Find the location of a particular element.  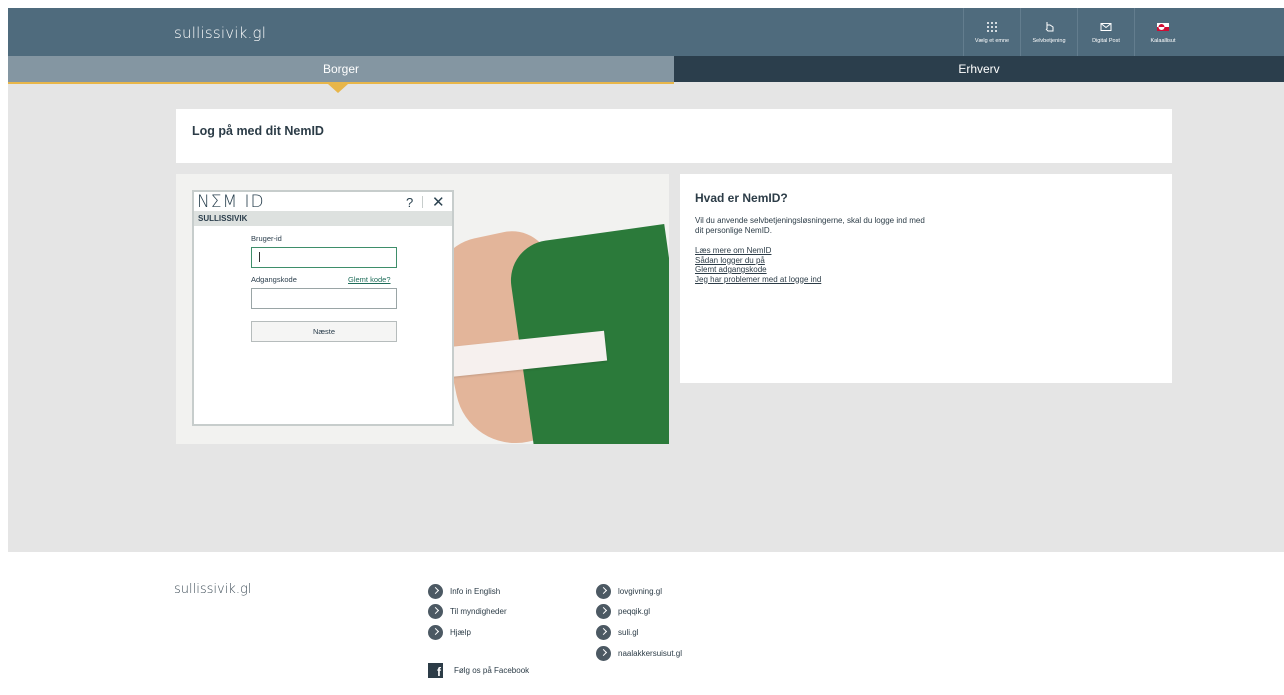

mail-icon is located at coordinates (1106, 27).